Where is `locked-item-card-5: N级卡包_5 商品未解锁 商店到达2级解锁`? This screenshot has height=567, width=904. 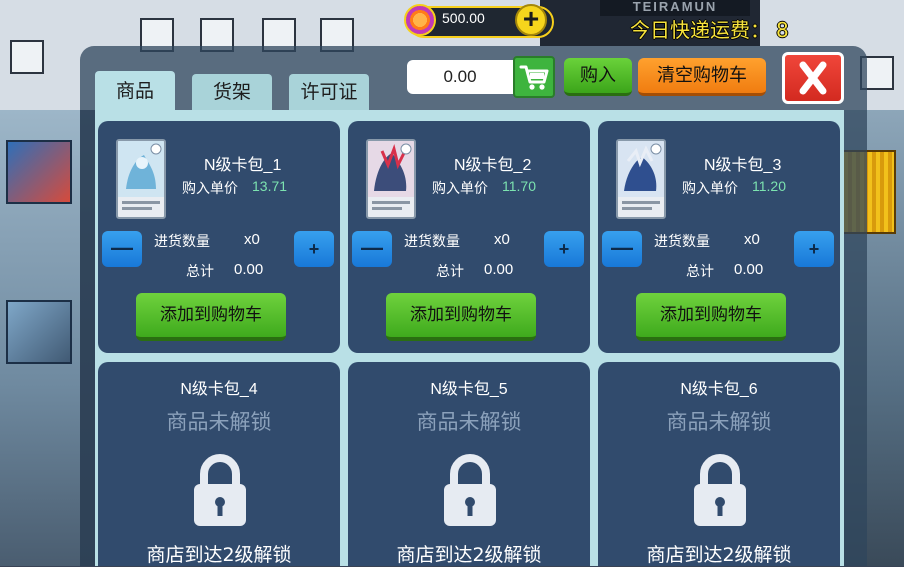
locked-item-card-5: N级卡包_5 商品未解锁 商店到达2级解锁 is located at coordinates (469, 464).